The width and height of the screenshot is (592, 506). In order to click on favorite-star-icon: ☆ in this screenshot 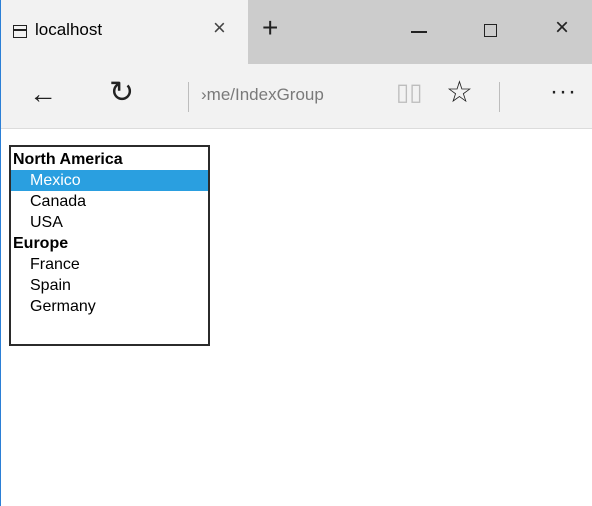, I will do `click(459, 93)`.